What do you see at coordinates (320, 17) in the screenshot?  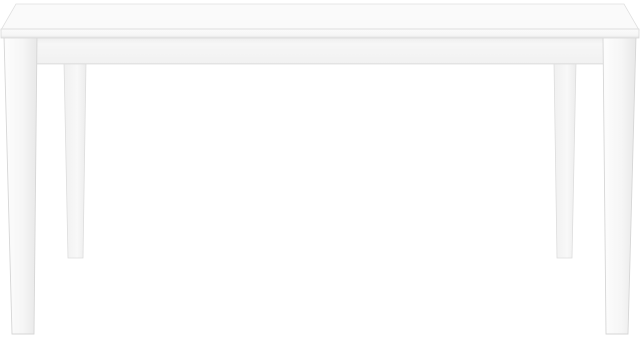 I see `tabletop-surface` at bounding box center [320, 17].